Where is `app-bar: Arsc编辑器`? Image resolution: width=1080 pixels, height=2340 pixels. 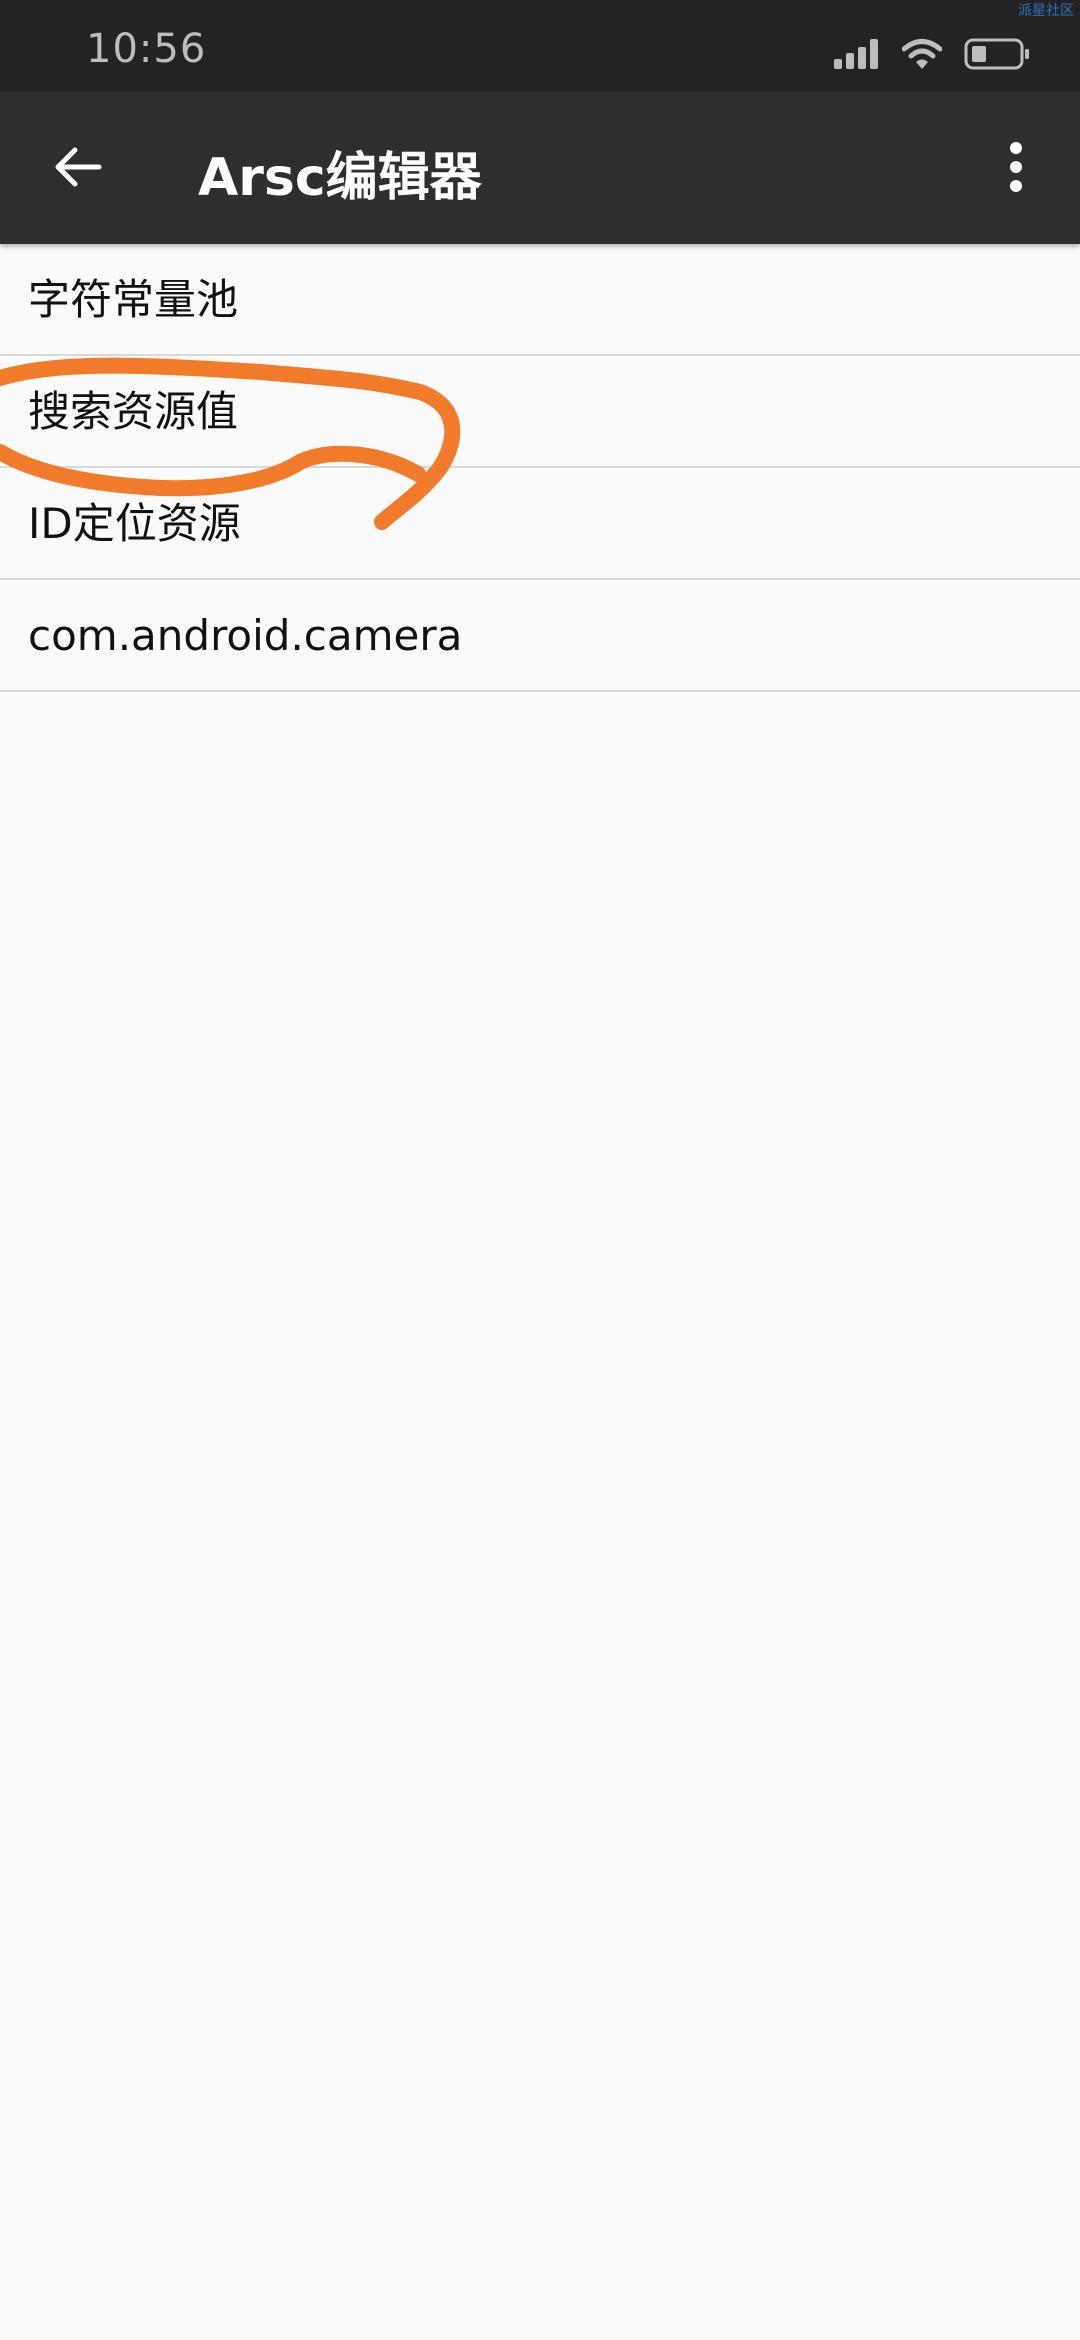
app-bar: Arsc编辑器 is located at coordinates (540, 167).